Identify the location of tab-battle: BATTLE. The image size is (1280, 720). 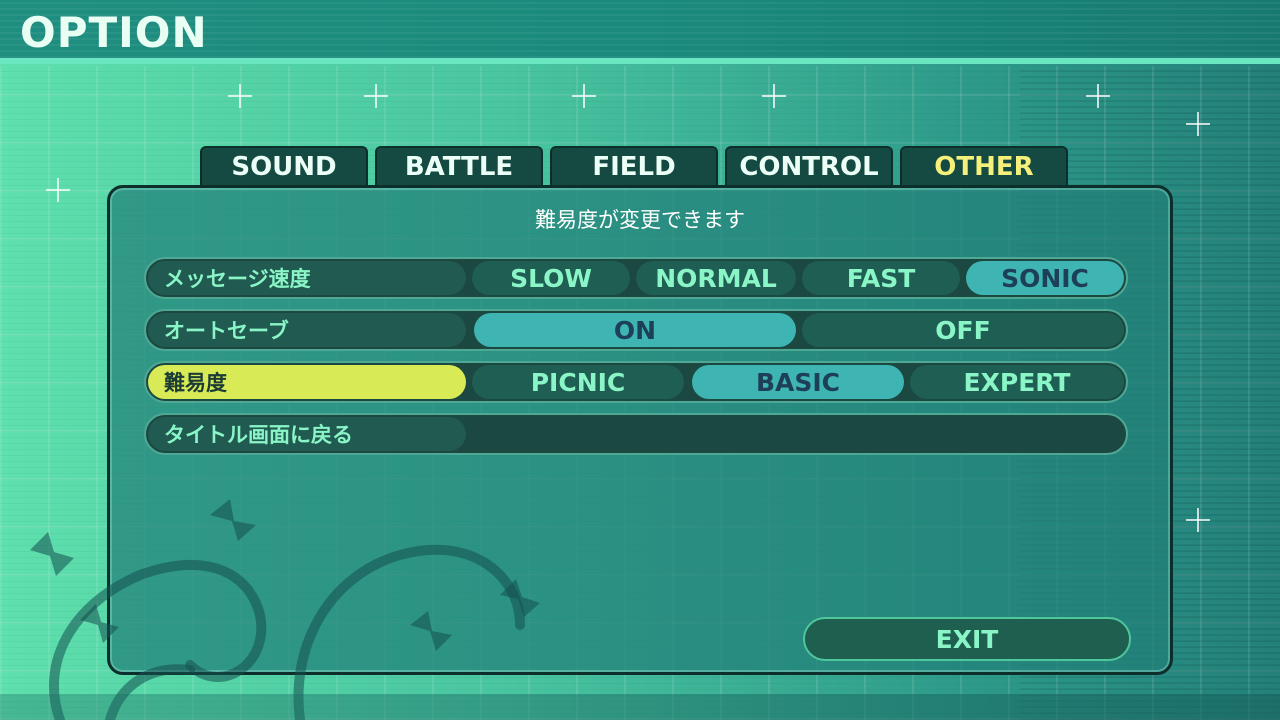
(459, 166).